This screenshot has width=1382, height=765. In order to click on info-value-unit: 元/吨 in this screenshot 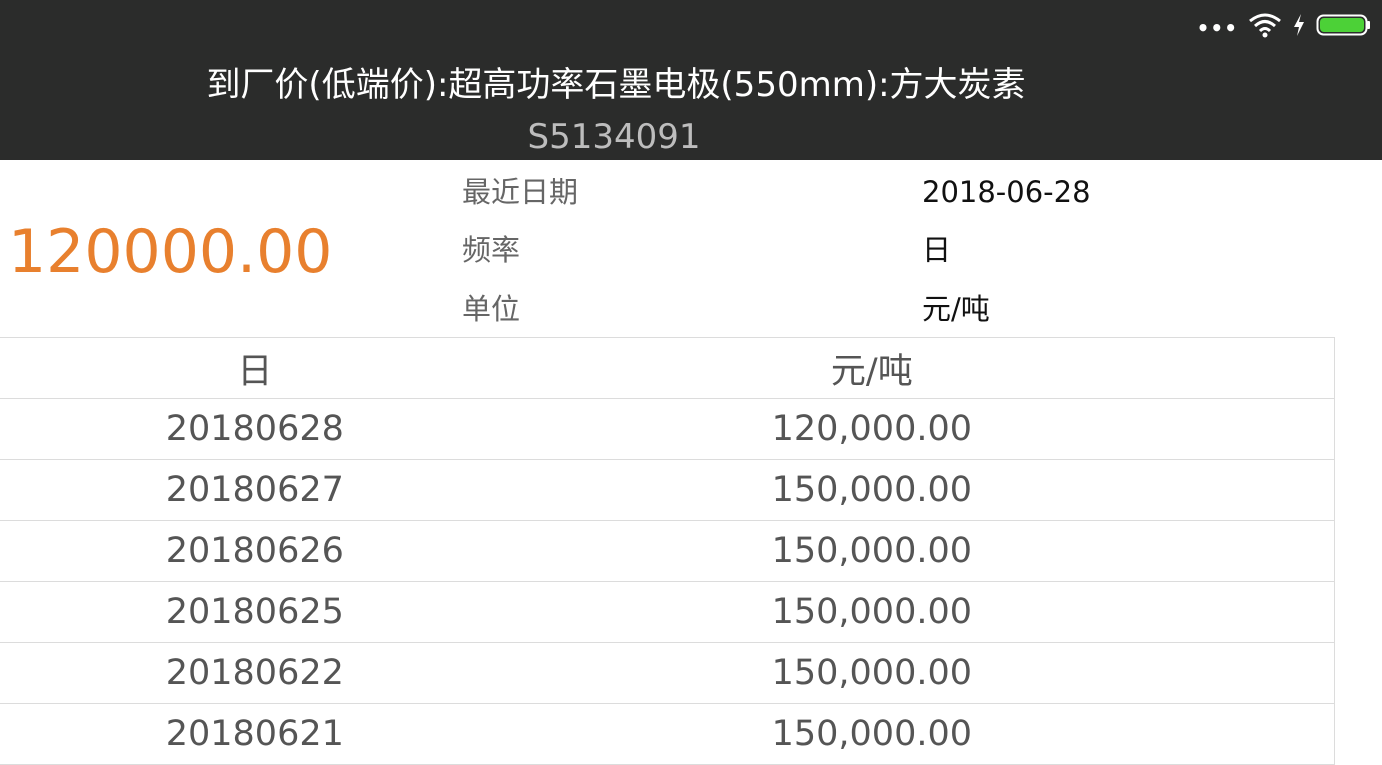, I will do `click(956, 309)`.